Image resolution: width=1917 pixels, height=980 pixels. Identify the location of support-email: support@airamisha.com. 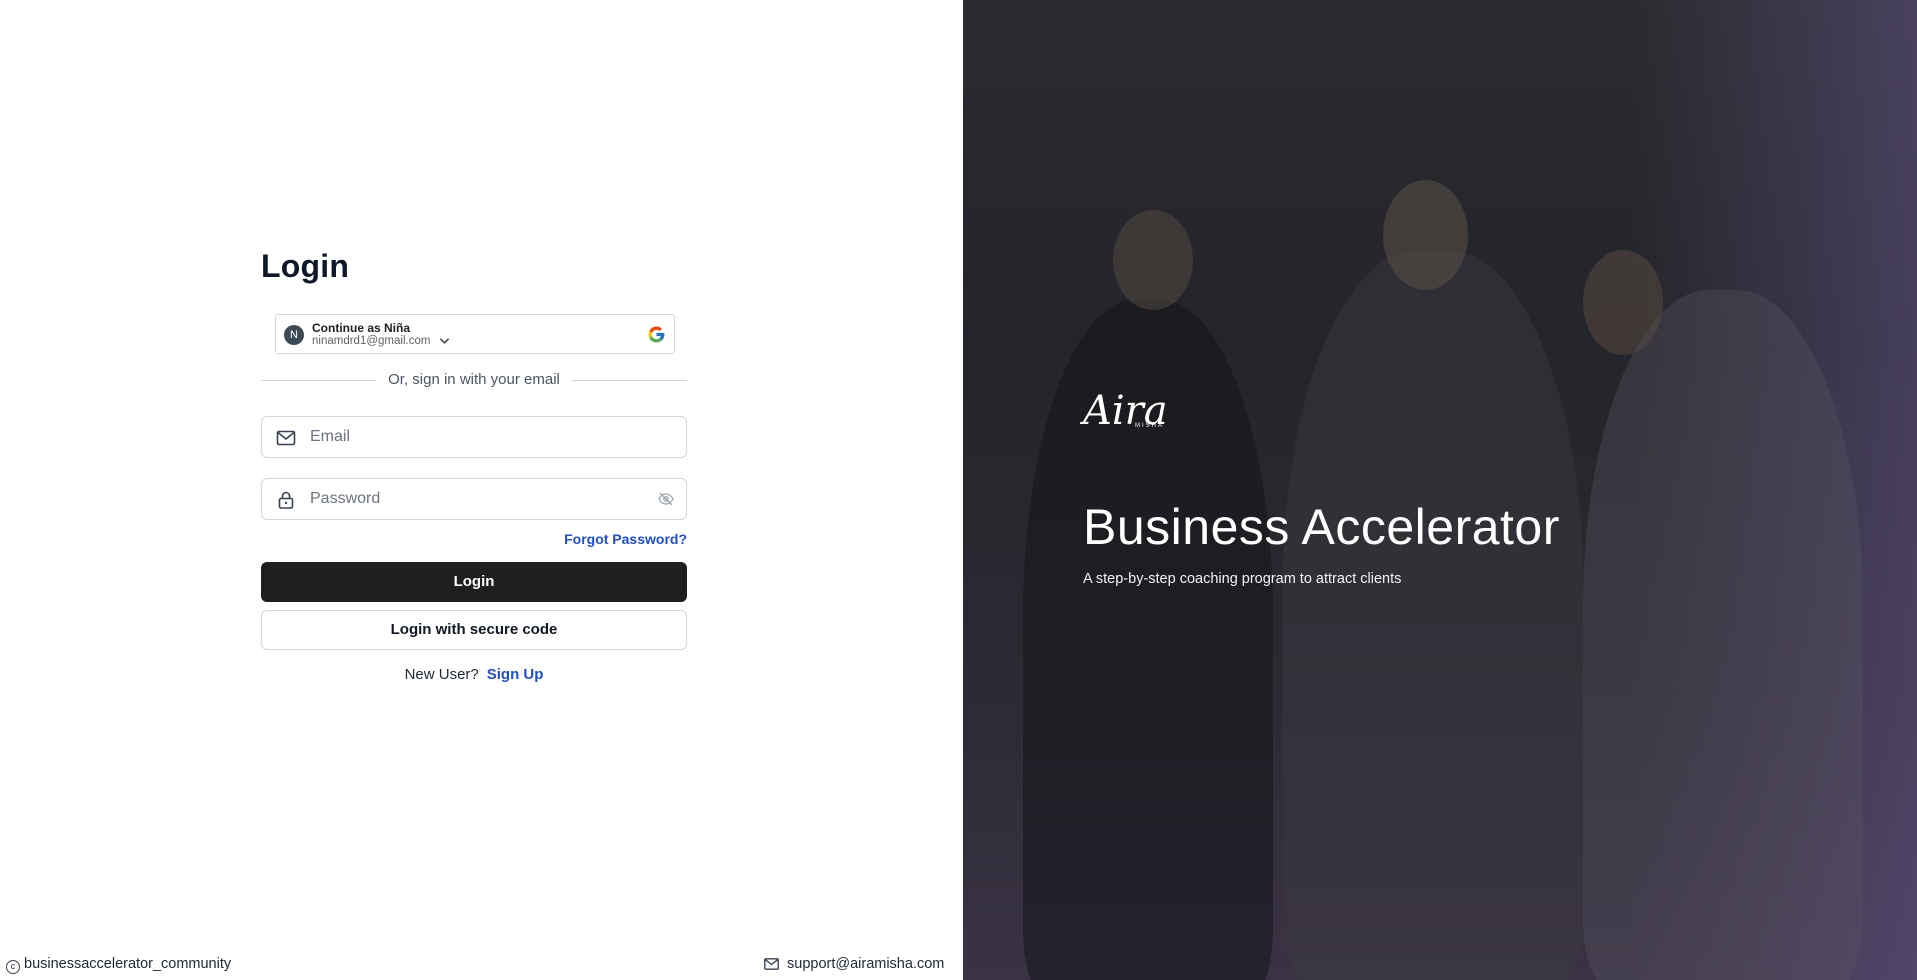
(866, 964).